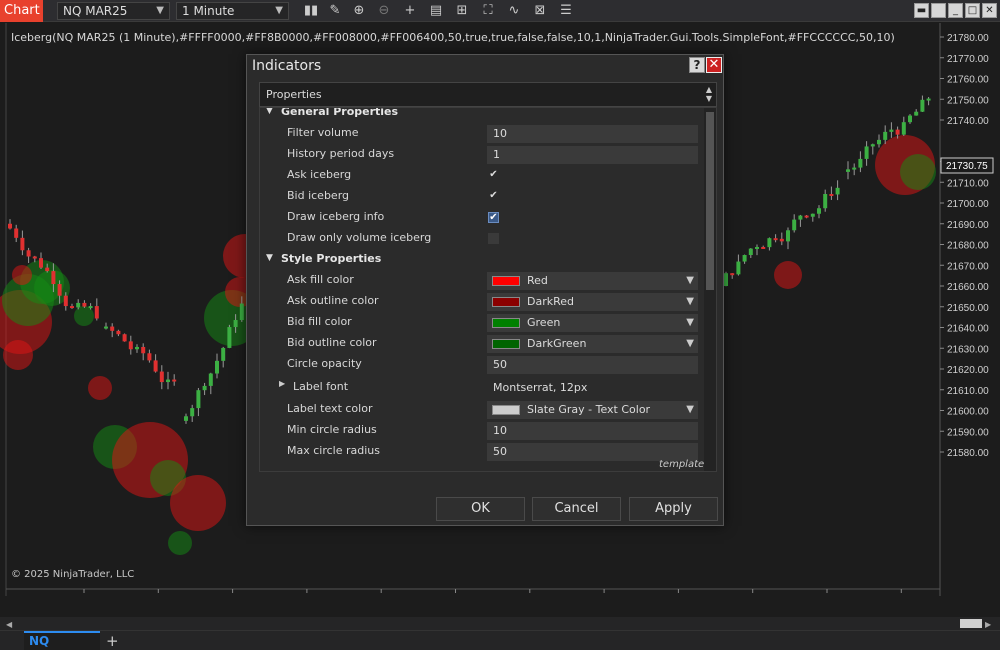 The height and width of the screenshot is (650, 1000). I want to click on ok-button: OK, so click(480, 509).